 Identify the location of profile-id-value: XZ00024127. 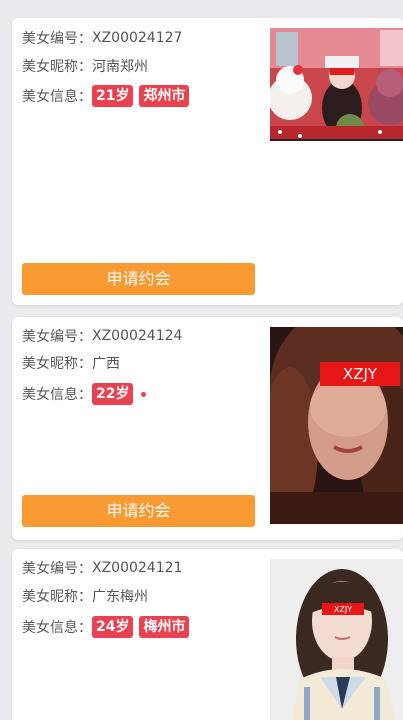
(137, 38).